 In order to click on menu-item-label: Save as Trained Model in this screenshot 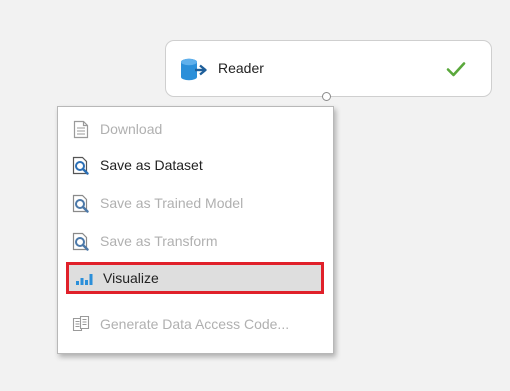, I will do `click(172, 203)`.